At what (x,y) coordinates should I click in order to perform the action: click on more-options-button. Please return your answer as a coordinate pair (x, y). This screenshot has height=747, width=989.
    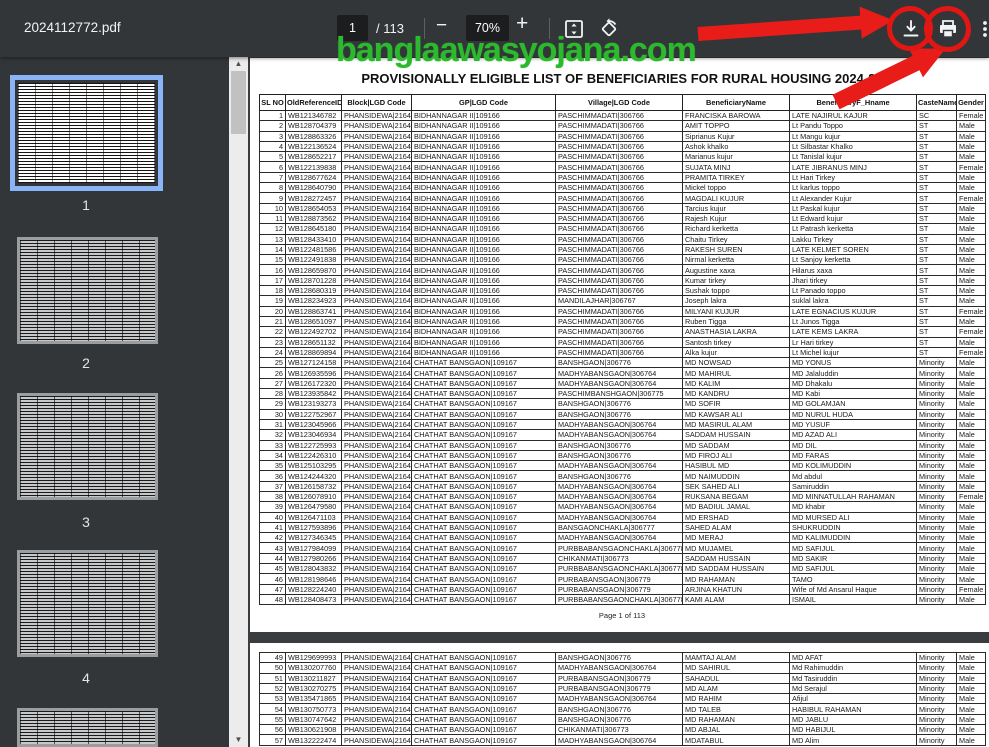
    Looking at the image, I should click on (981, 29).